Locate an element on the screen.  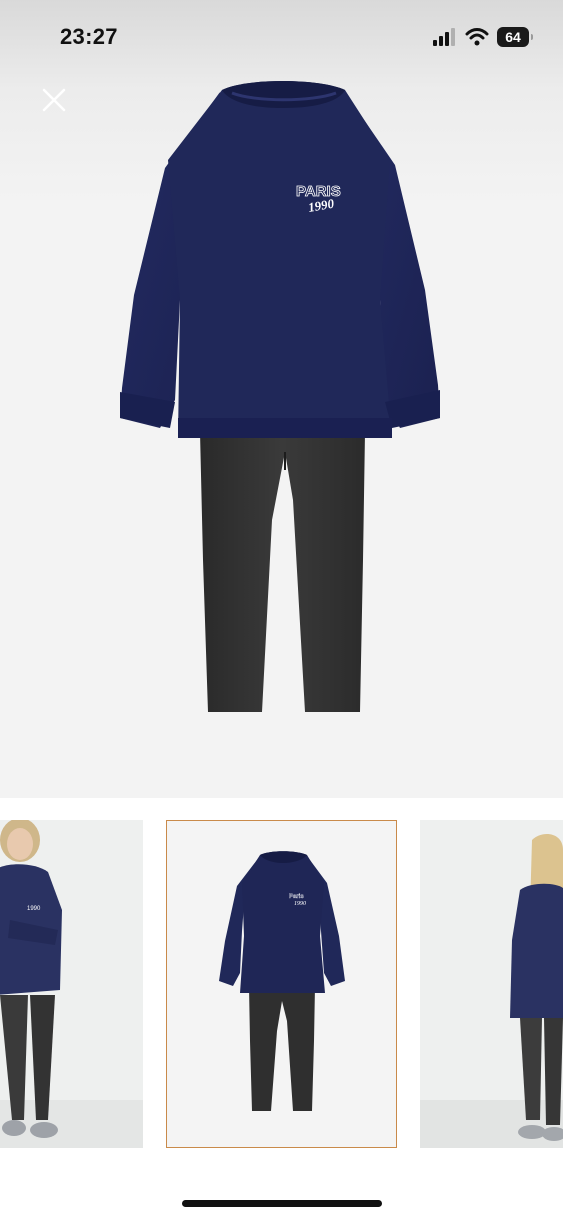
model-front-thumbnail: 1990 is located at coordinates (71, 984).